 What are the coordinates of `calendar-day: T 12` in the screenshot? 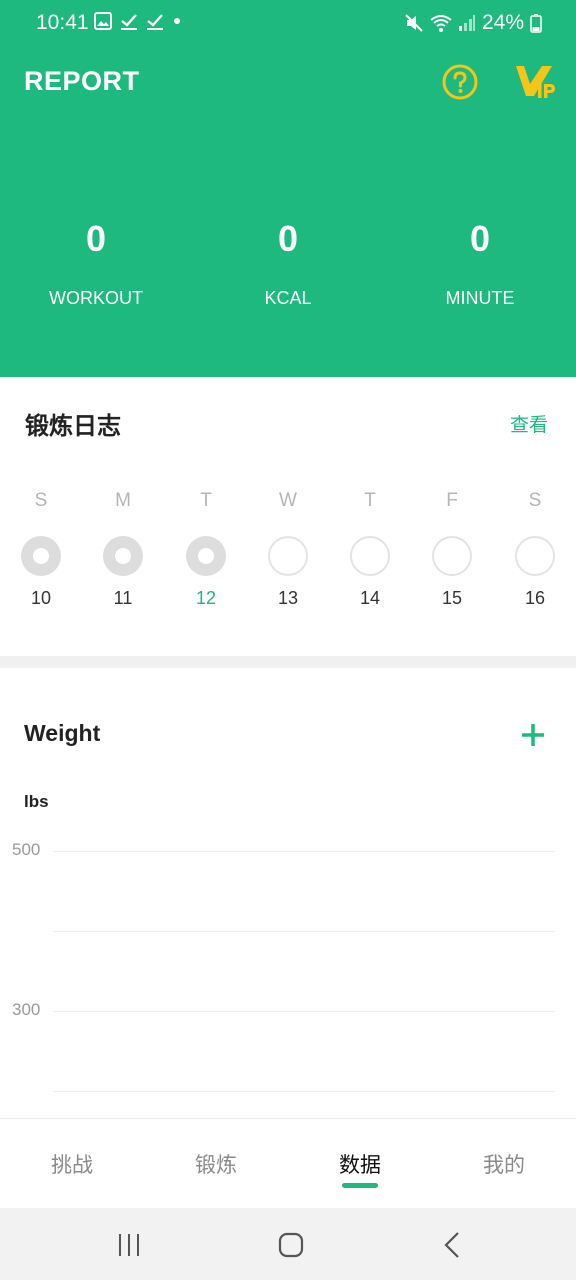 It's located at (206, 549).